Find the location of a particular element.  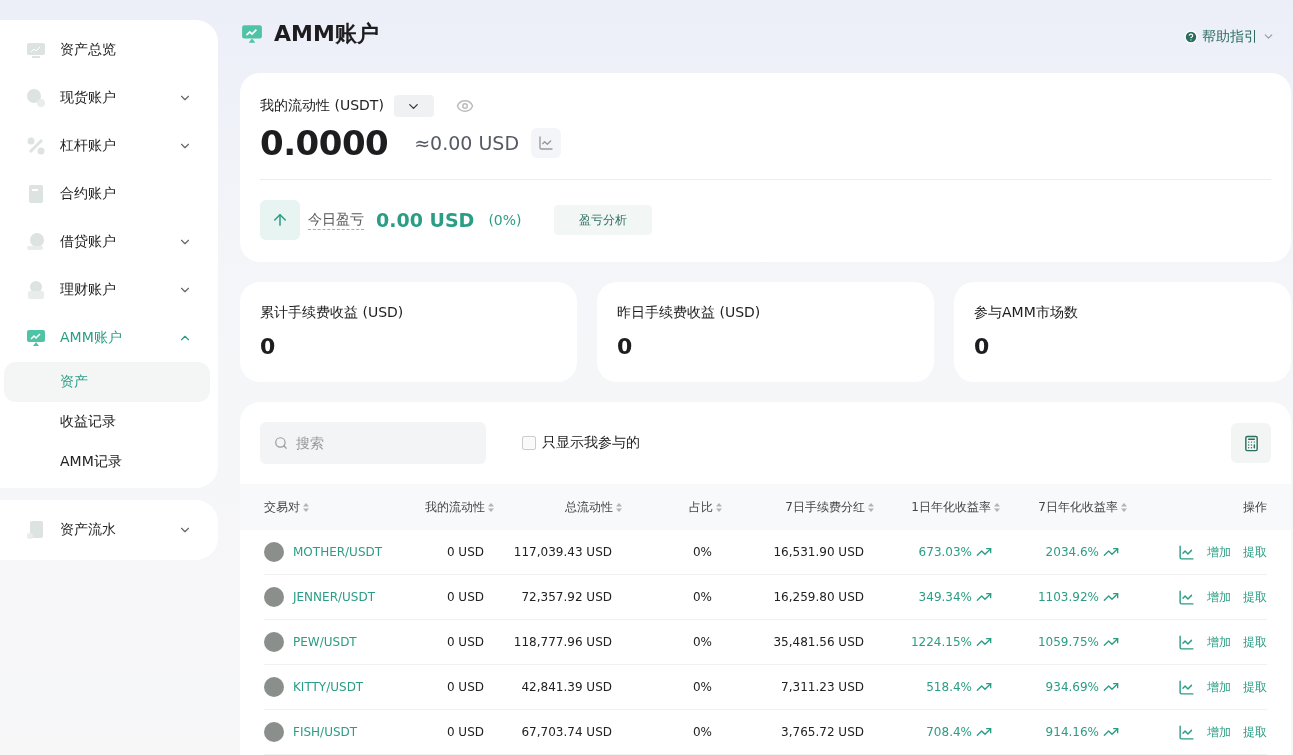

table-cell: 3,765.72 USD is located at coordinates (822, 732).